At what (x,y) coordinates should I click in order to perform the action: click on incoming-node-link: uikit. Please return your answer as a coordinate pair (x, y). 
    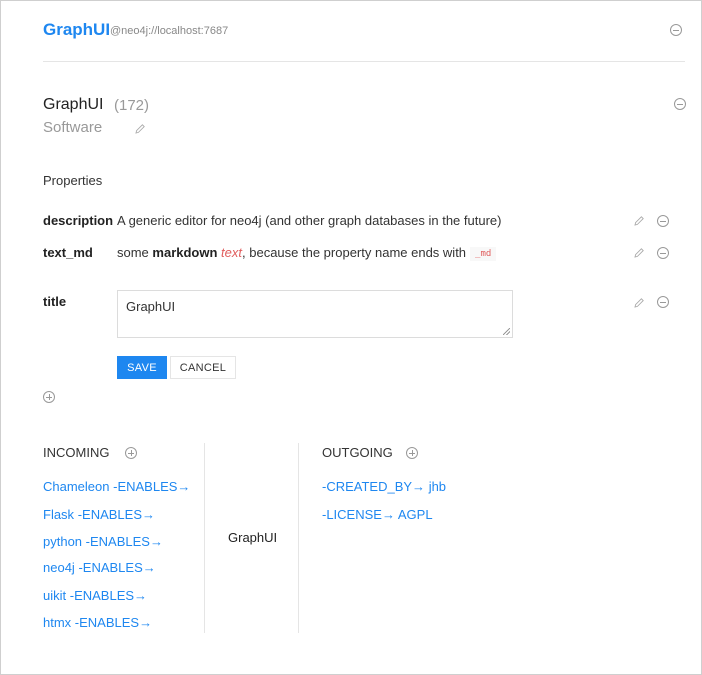
    Looking at the image, I should click on (54, 595).